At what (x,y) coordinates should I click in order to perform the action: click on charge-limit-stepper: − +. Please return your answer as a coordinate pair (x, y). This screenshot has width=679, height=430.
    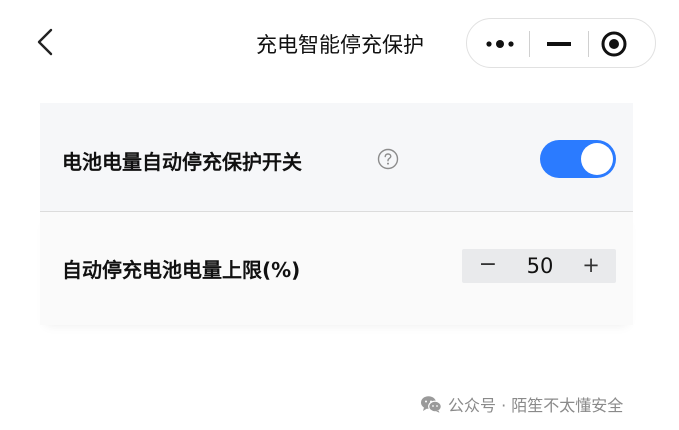
    Looking at the image, I should click on (539, 266).